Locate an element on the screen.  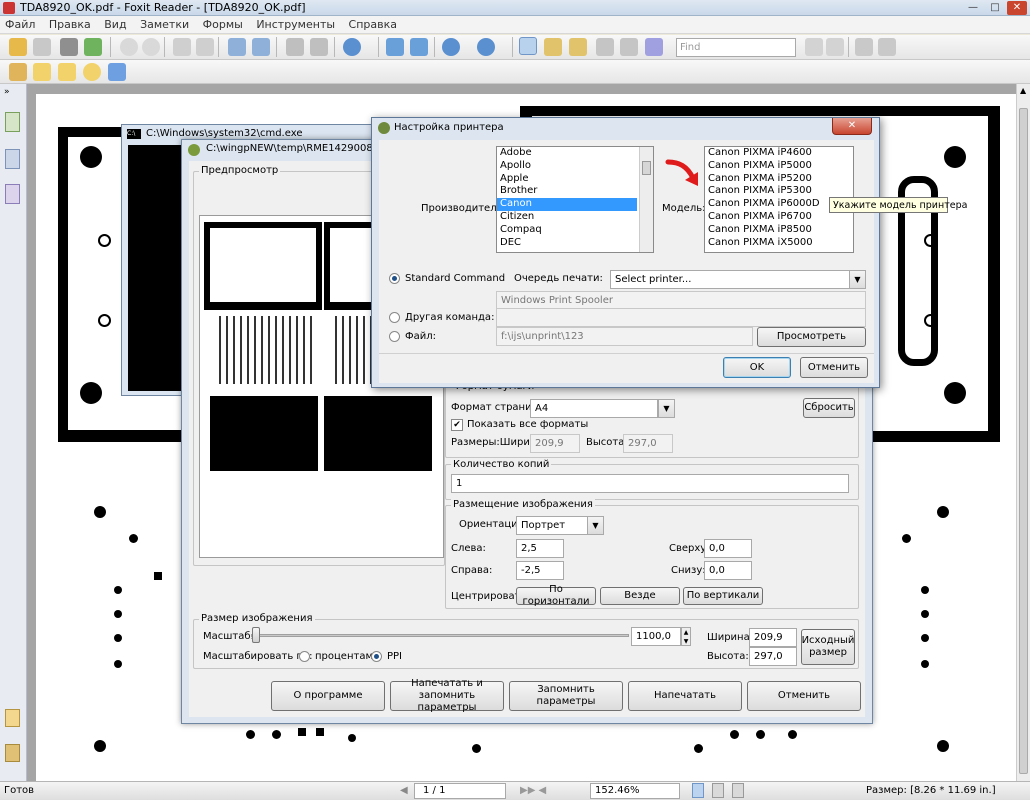
zoom-in-icon is located at coordinates (352, 47).